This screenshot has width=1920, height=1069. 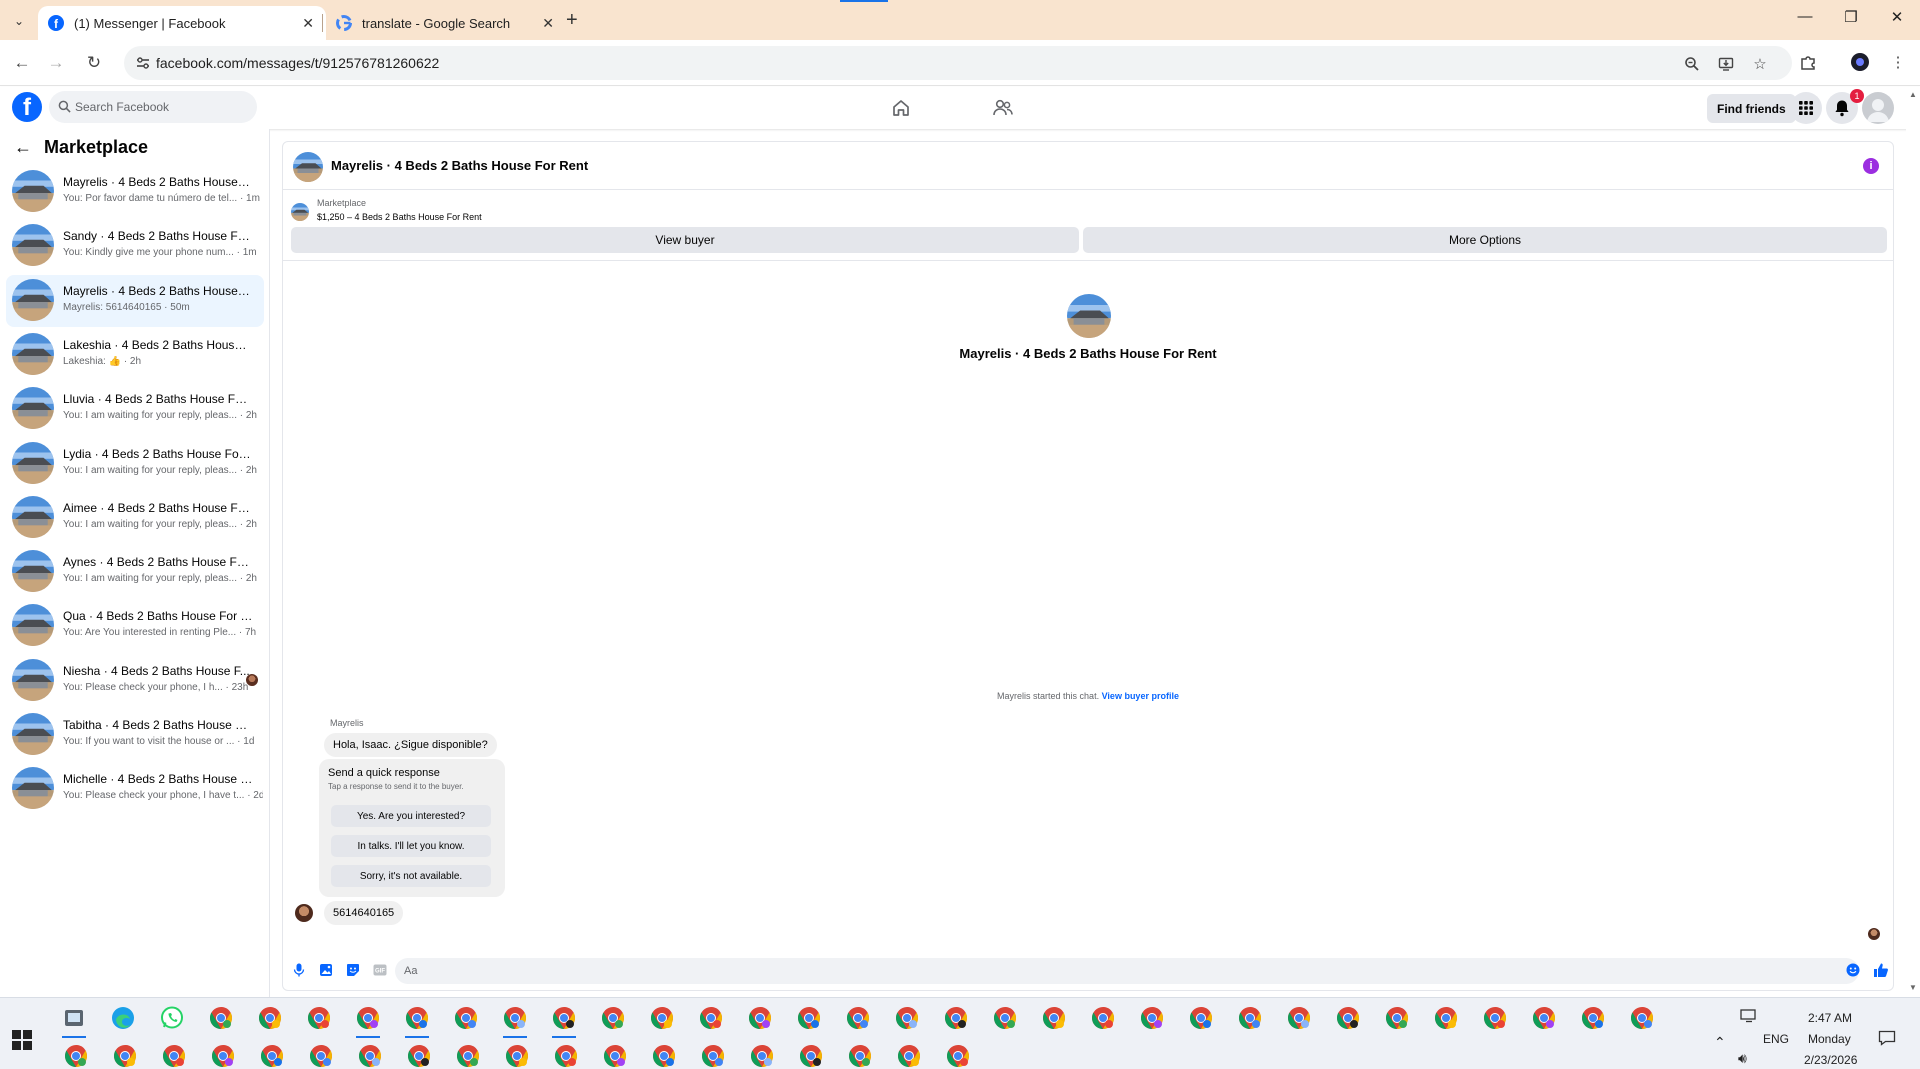 I want to click on contact-avatar, so click(x=308, y=167).